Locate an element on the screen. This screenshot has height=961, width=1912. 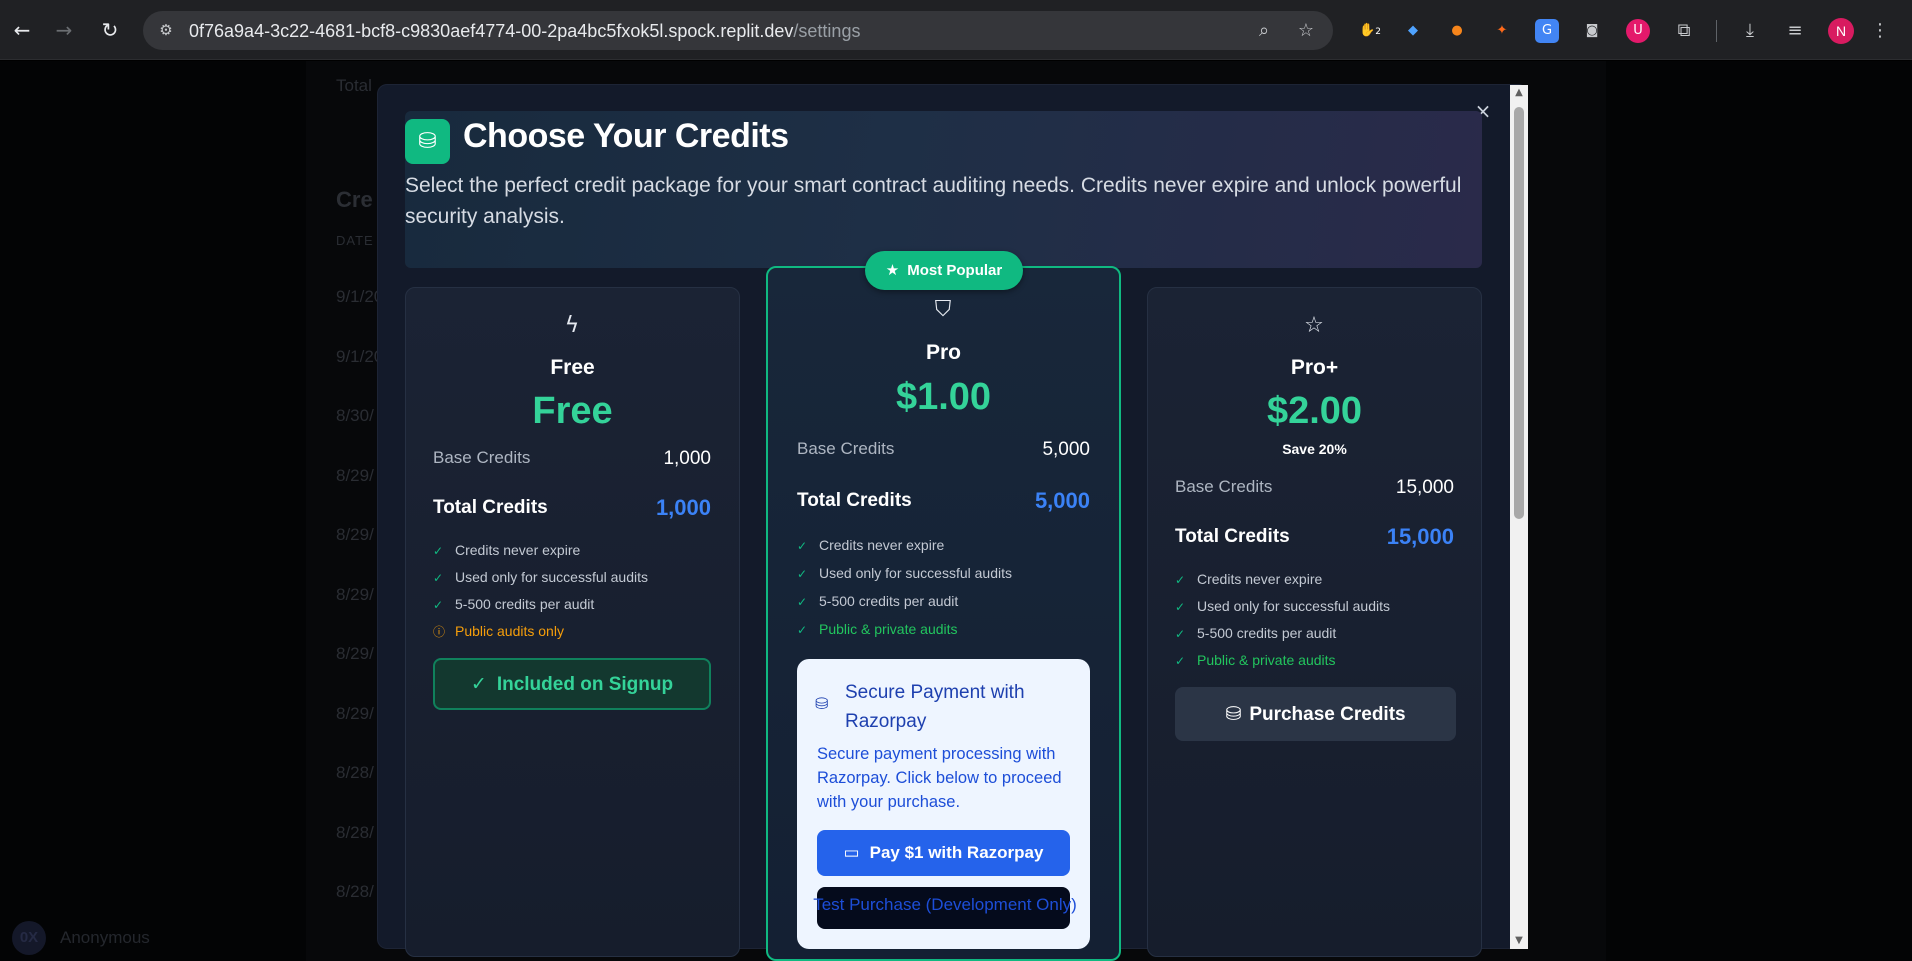
pay-with-razorpay-button: ▭ Pay $1 with Razorpay is located at coordinates (943, 853).